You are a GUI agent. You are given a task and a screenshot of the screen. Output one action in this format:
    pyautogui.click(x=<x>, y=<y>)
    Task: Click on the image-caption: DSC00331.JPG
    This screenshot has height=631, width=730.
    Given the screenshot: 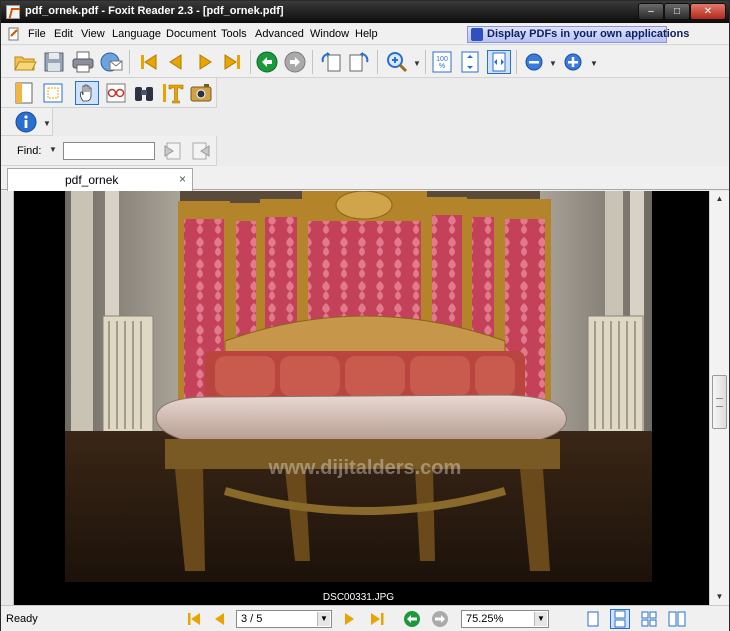 What is the action you would take?
    pyautogui.click(x=358, y=597)
    